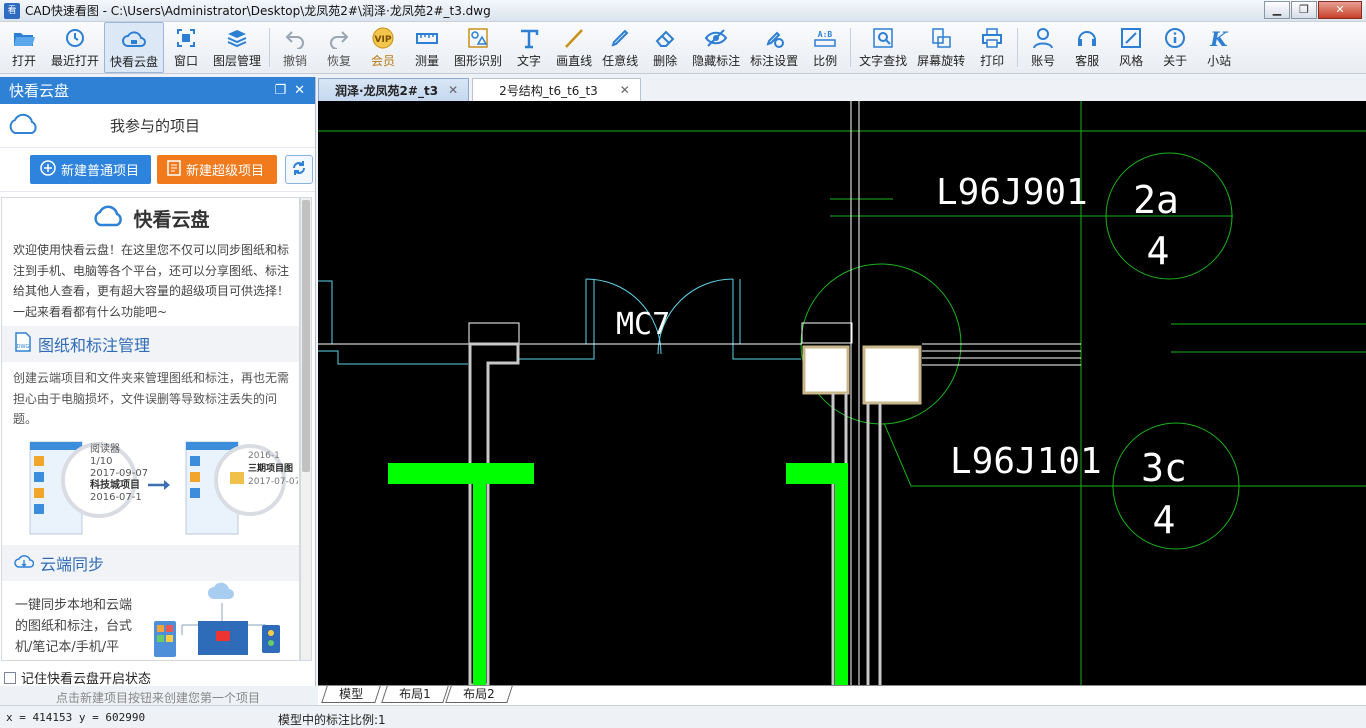 The width and height of the screenshot is (1366, 728). What do you see at coordinates (108, 218) in the screenshot?
I see `cloud-logo-icon` at bounding box center [108, 218].